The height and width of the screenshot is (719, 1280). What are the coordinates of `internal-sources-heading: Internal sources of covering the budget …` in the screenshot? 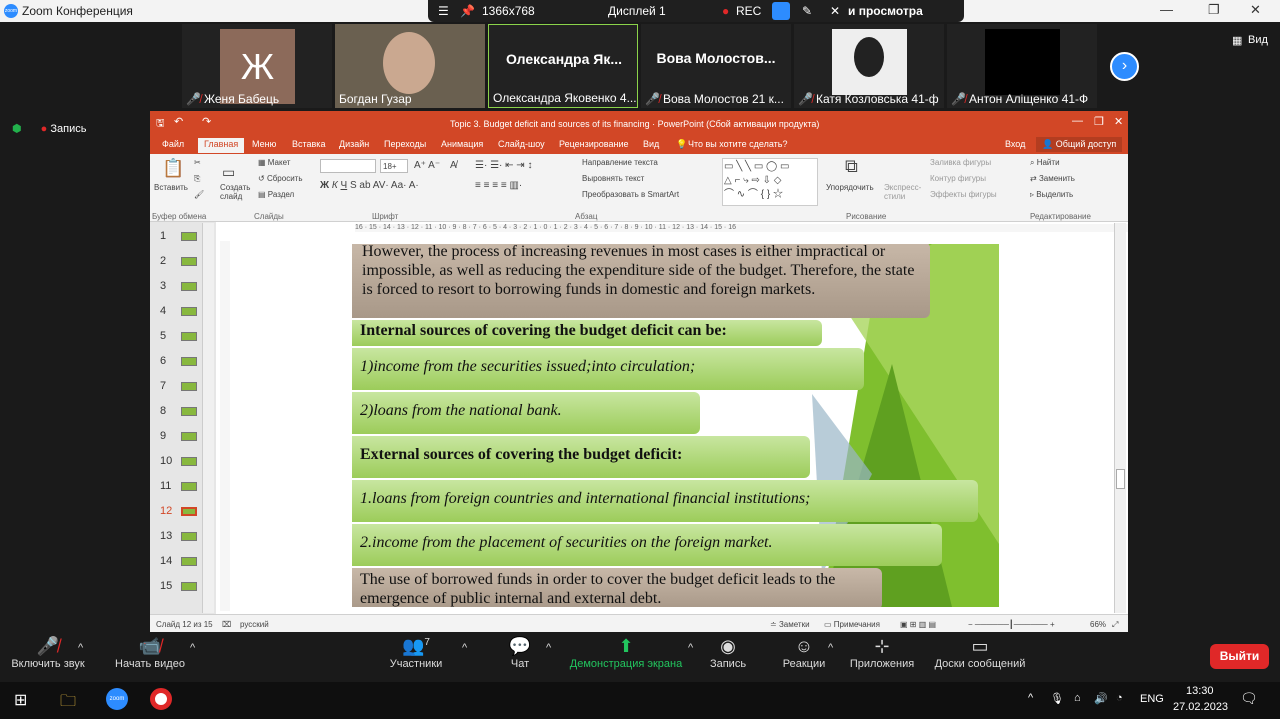 It's located at (587, 333).